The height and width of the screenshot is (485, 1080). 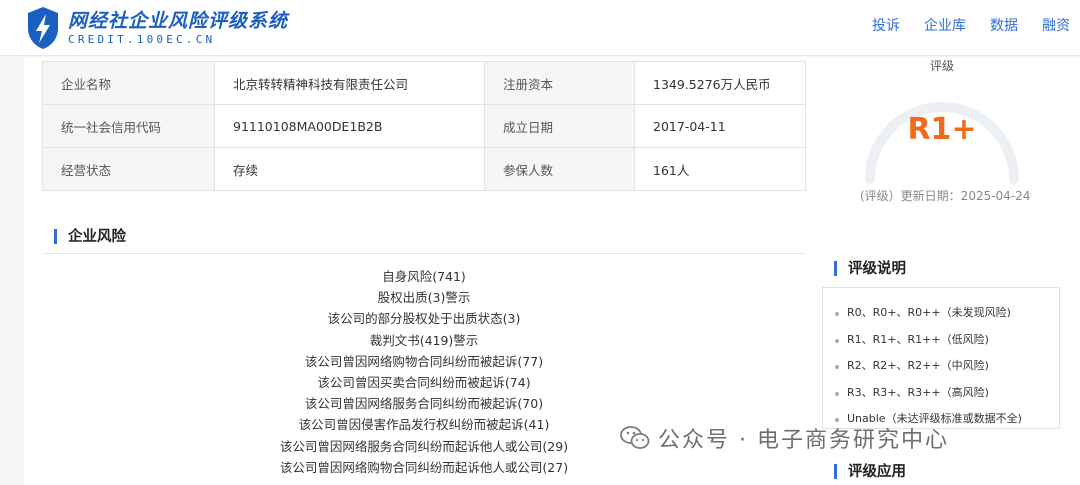 I want to click on list-item: 该公司曾因网络购物合同纠纷而被起诉(77), so click(x=424, y=361).